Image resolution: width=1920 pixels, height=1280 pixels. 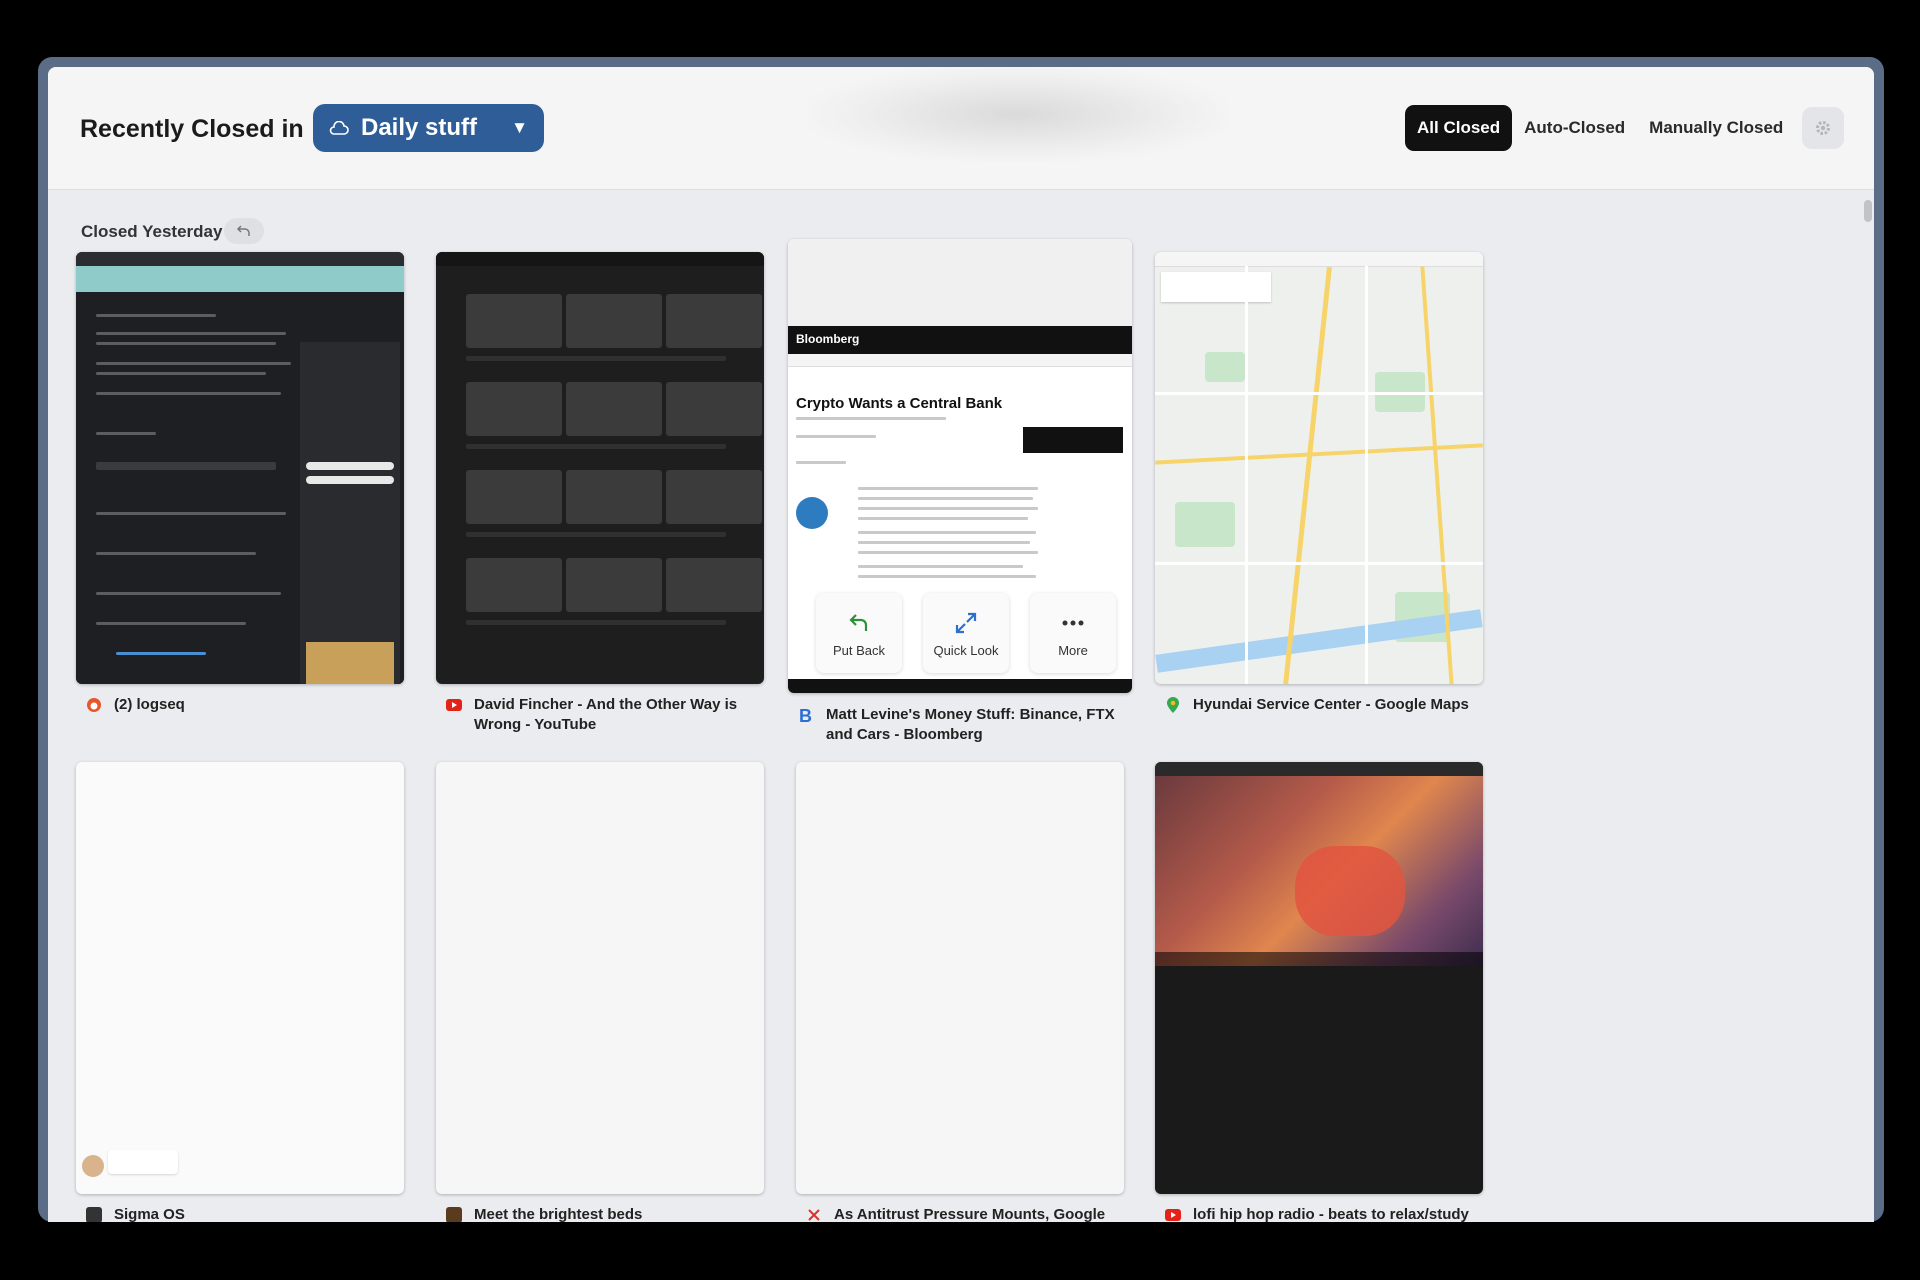 I want to click on expand-arrows-icon, so click(x=966, y=622).